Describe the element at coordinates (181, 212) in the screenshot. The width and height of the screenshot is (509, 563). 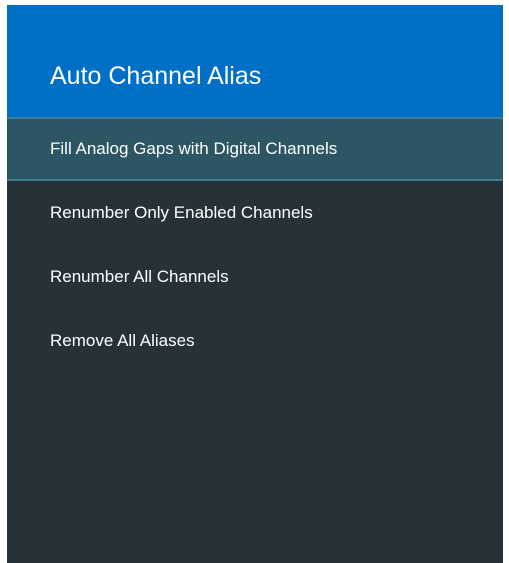
I see `menu-item-label: Renumber Only Enabled Channels` at that location.